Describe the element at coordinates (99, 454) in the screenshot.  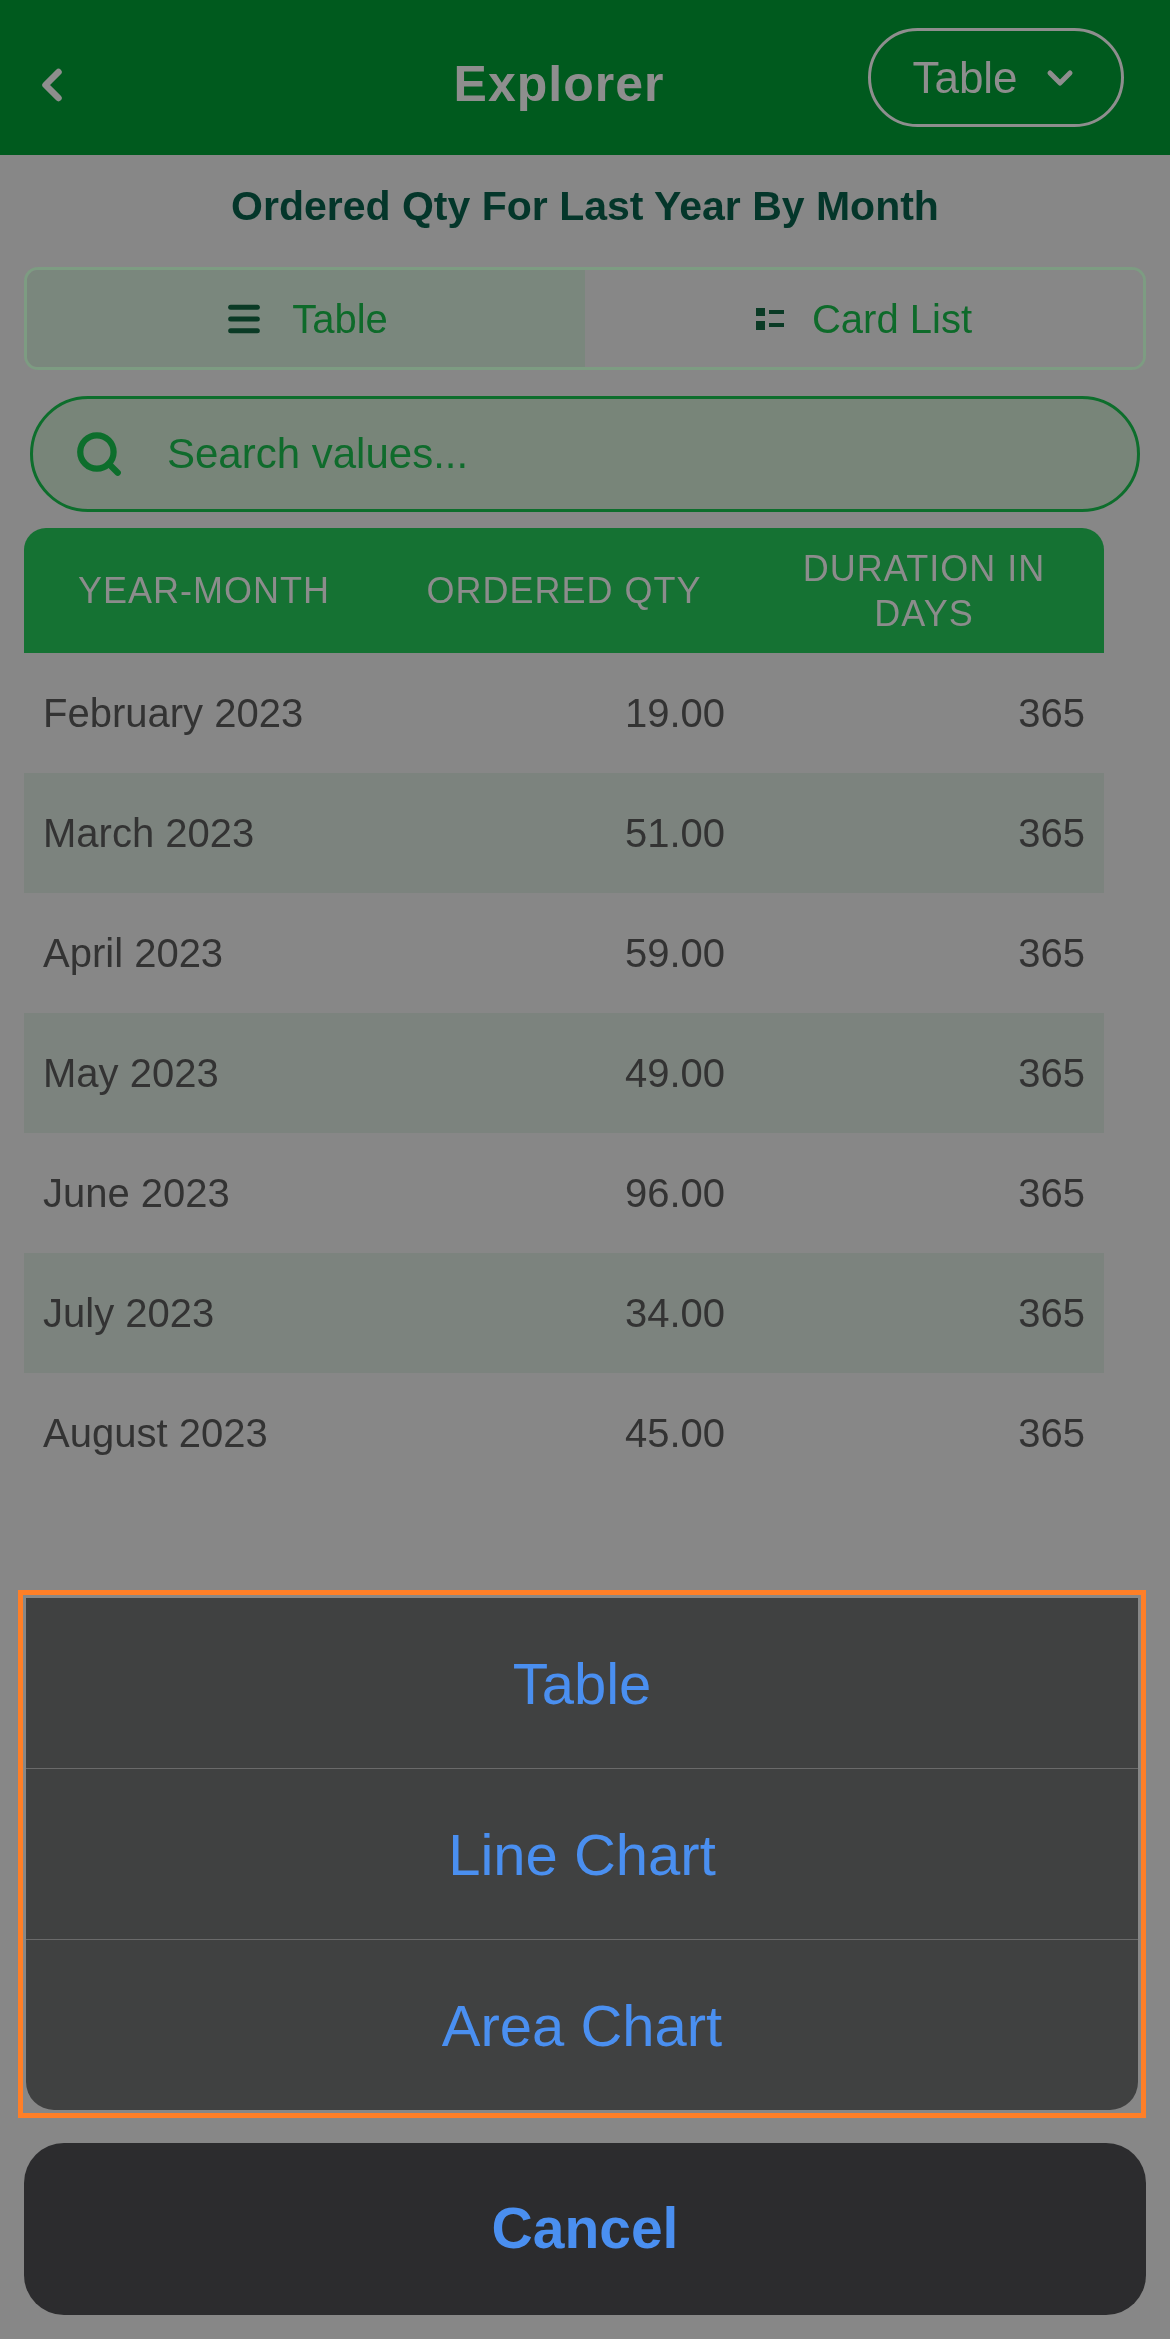
I see `search-icon` at that location.